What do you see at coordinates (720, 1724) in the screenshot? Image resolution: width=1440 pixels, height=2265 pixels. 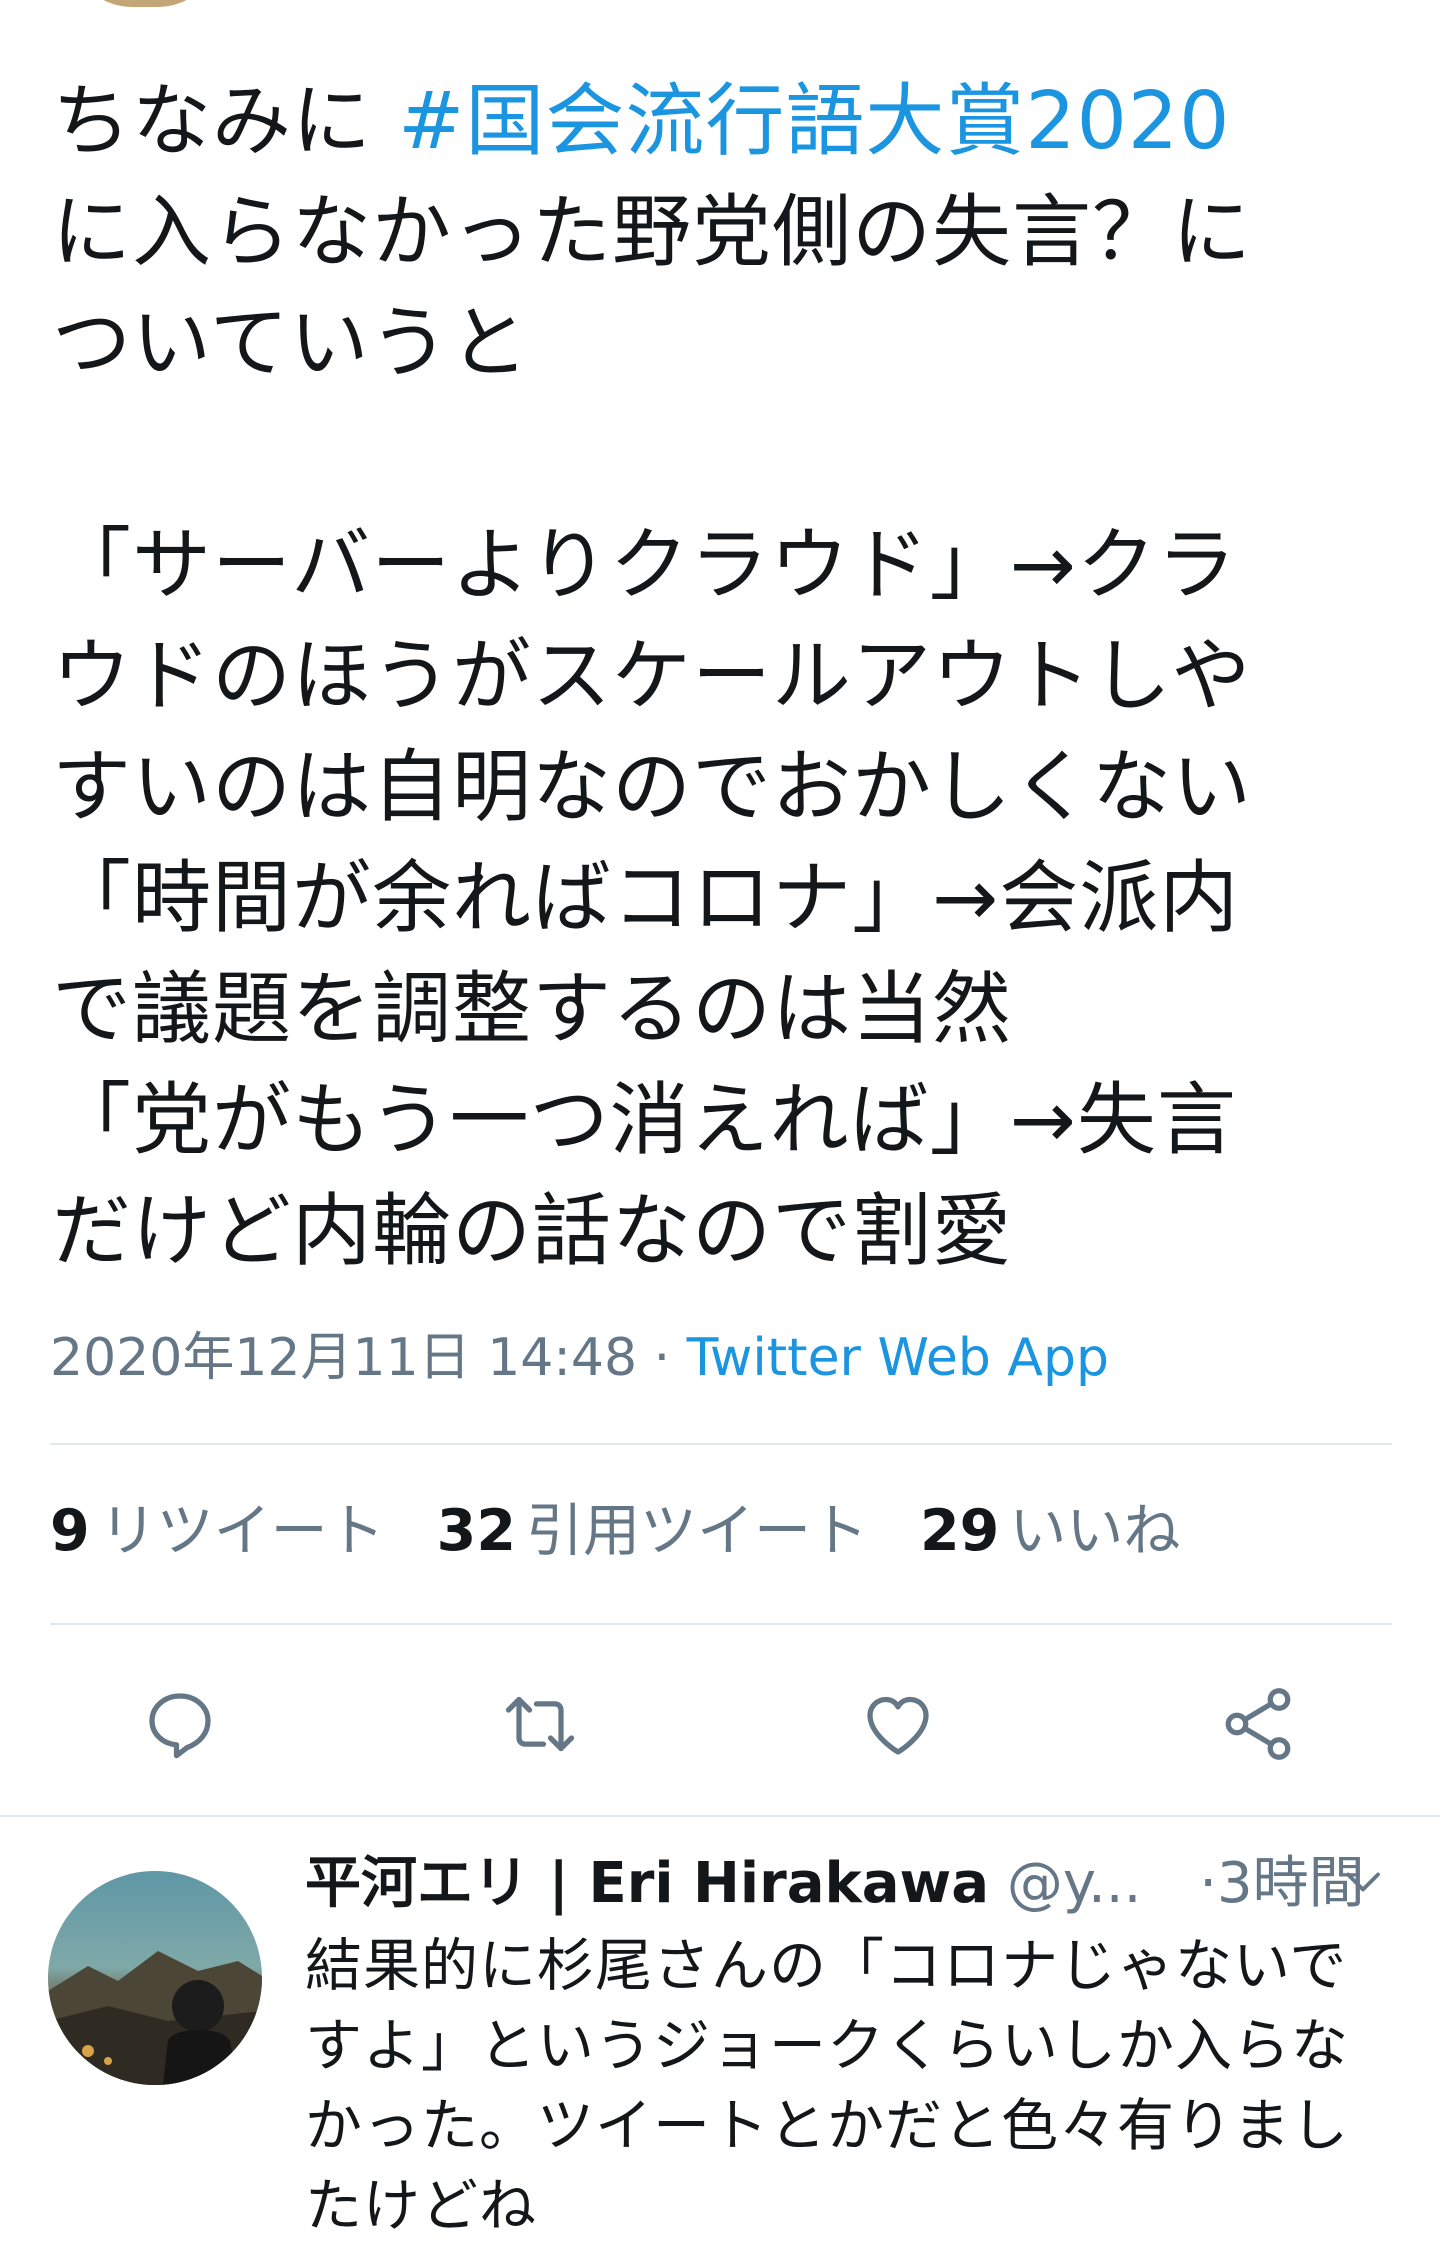 I see `tweet-actions` at bounding box center [720, 1724].